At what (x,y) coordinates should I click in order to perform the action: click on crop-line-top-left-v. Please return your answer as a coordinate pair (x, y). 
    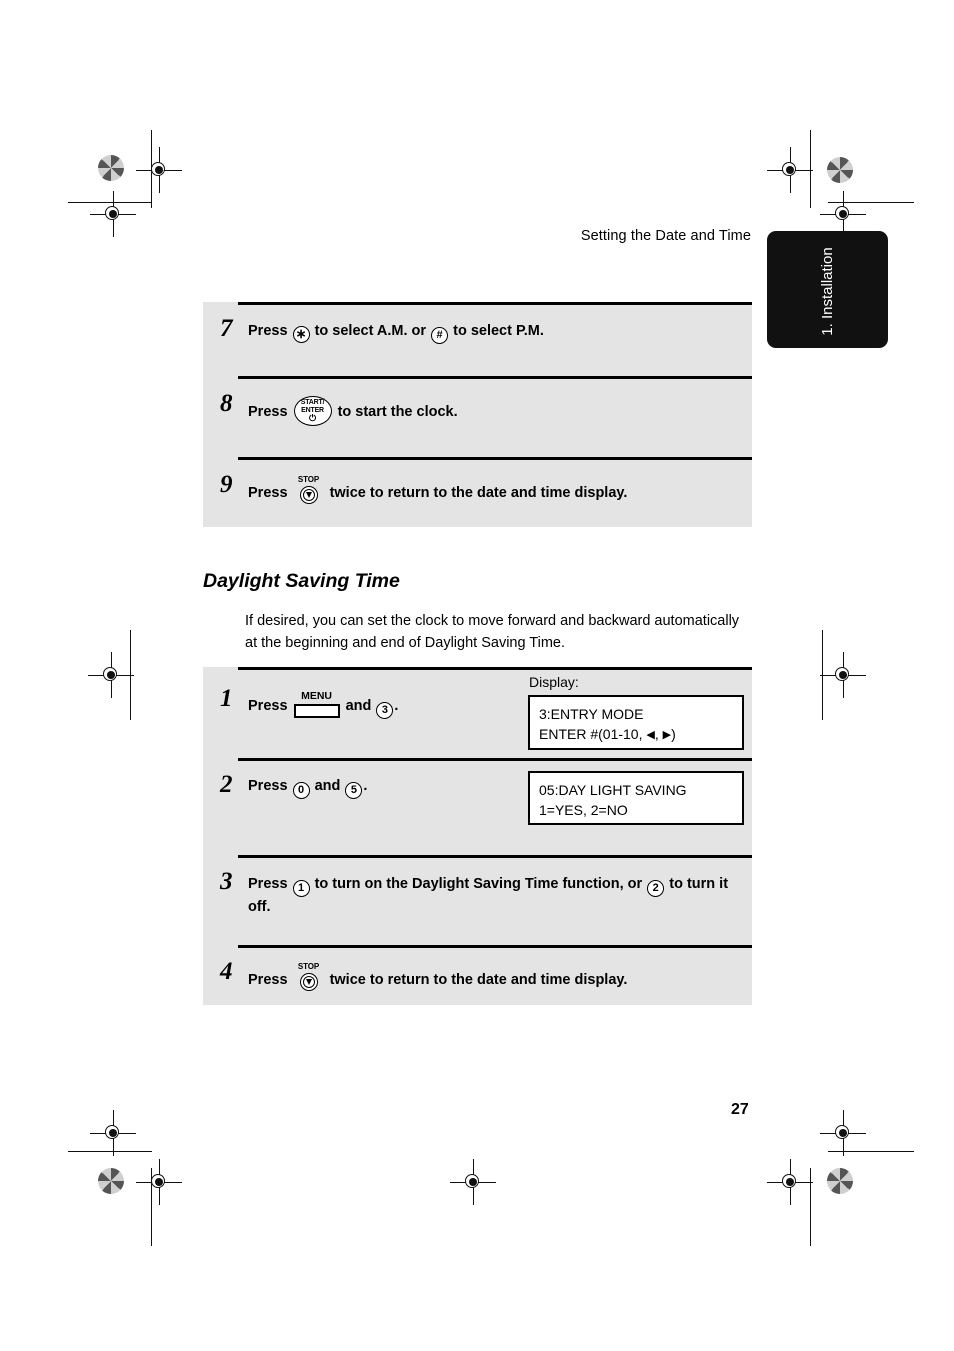
    Looking at the image, I should click on (151, 169).